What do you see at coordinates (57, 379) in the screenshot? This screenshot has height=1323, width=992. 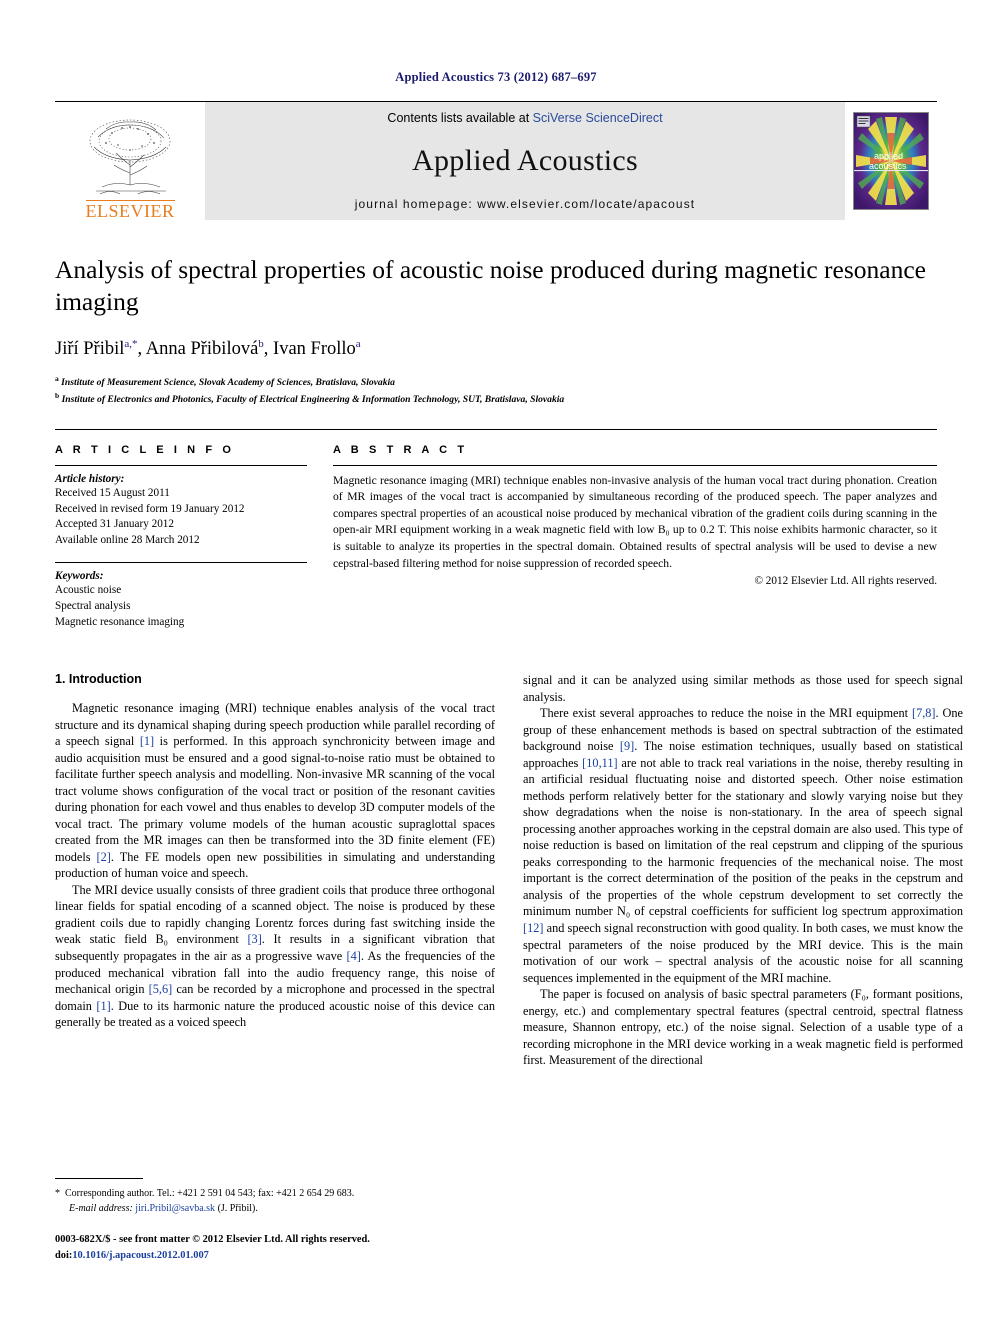 I see `affiliation-mark: a` at bounding box center [57, 379].